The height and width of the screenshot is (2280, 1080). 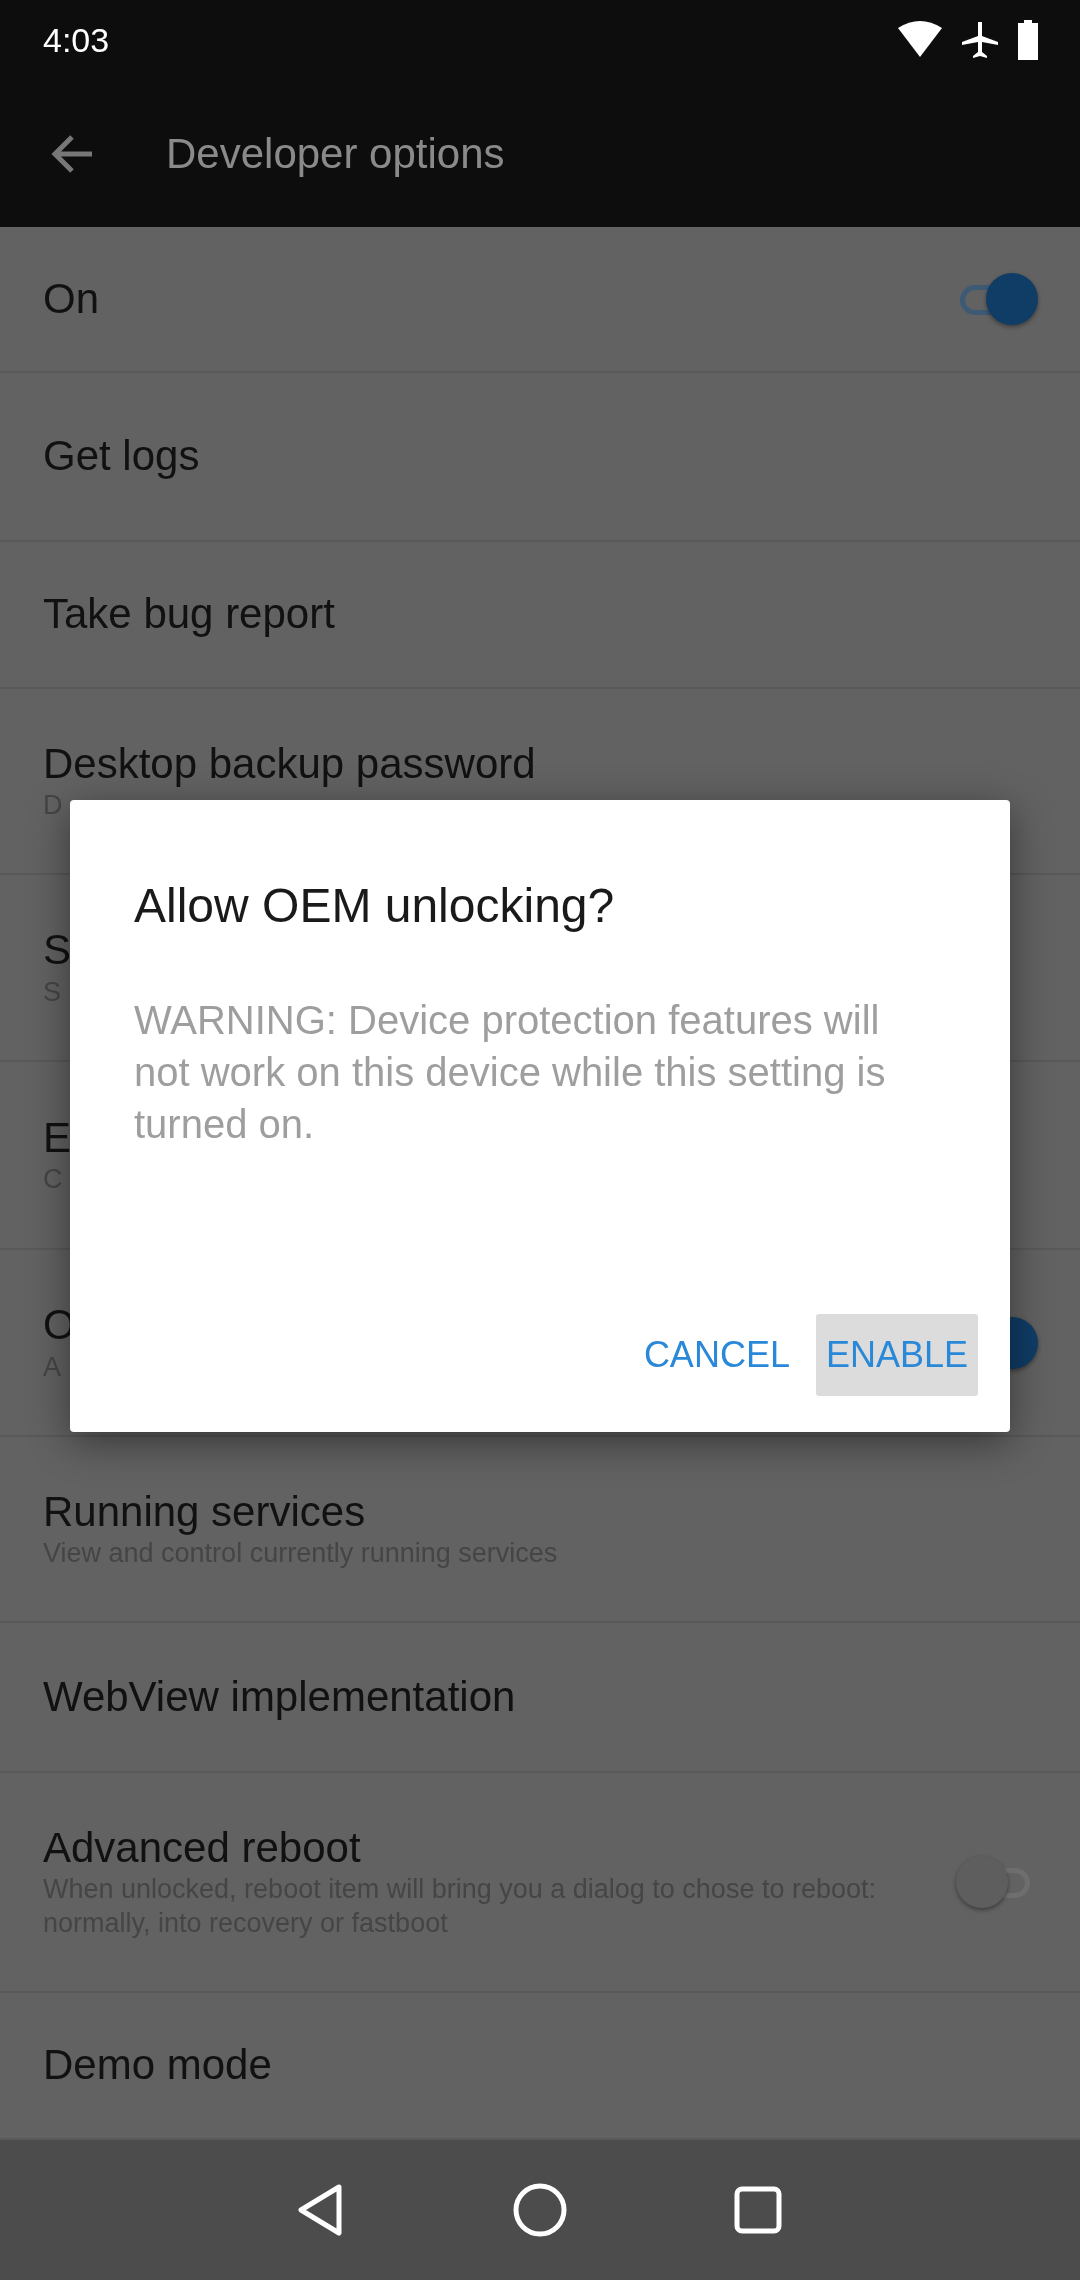 What do you see at coordinates (279, 1696) in the screenshot?
I see `setting-title: WebView implementation` at bounding box center [279, 1696].